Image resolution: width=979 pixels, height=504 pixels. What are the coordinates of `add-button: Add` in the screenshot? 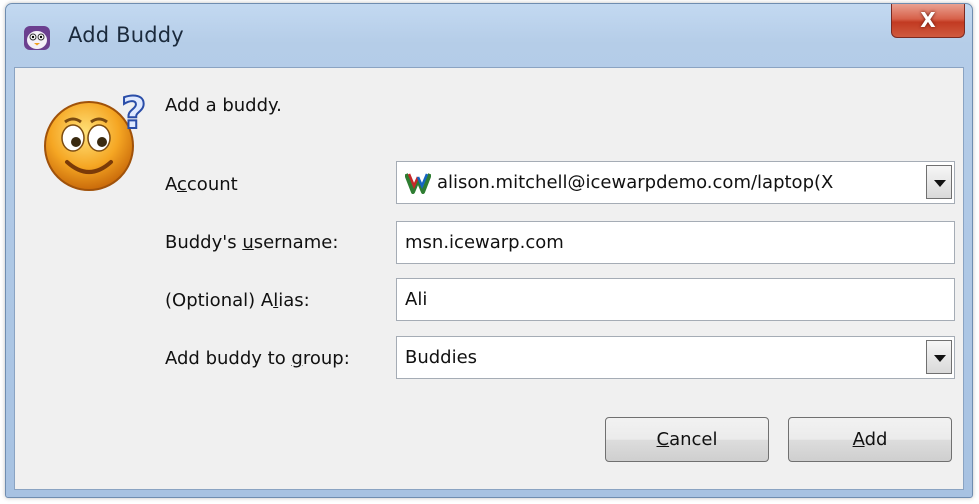 It's located at (870, 439).